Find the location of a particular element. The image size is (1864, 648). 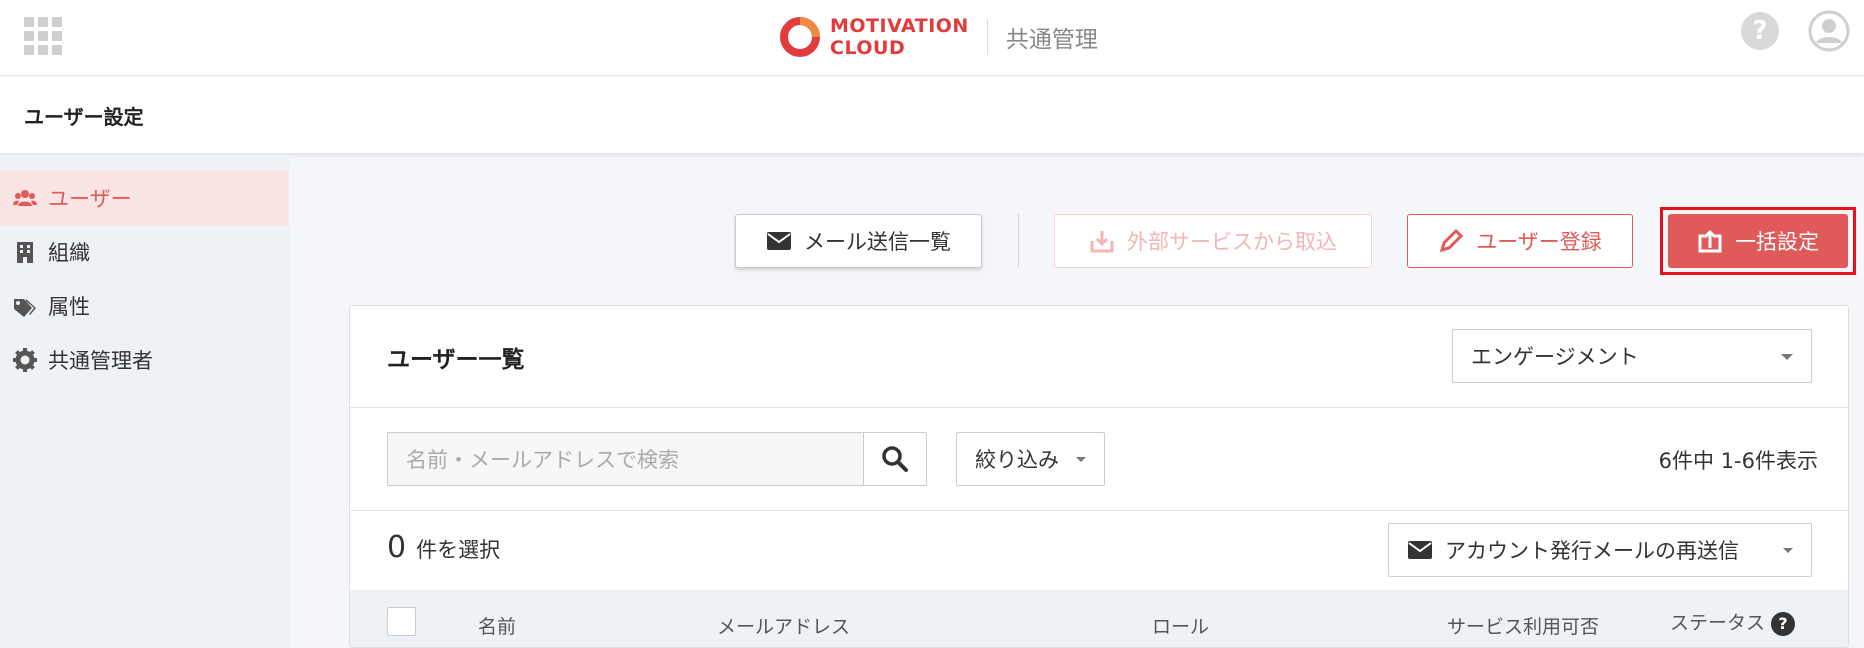

table-header: 名前 メールアドレス ロール サービス利用可否 ステータス? is located at coordinates (1099, 618).